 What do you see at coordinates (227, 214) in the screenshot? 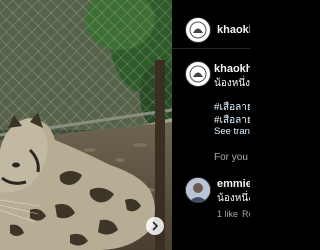
I see `comment-like-count: 1 like` at bounding box center [227, 214].